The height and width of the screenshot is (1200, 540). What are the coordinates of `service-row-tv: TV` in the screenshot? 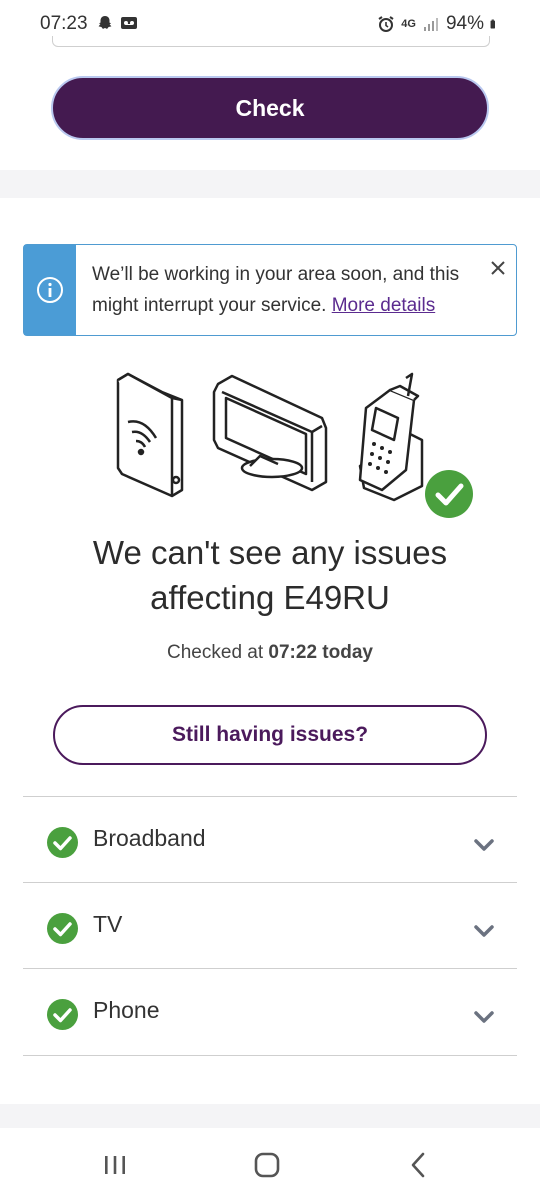 It's located at (270, 925).